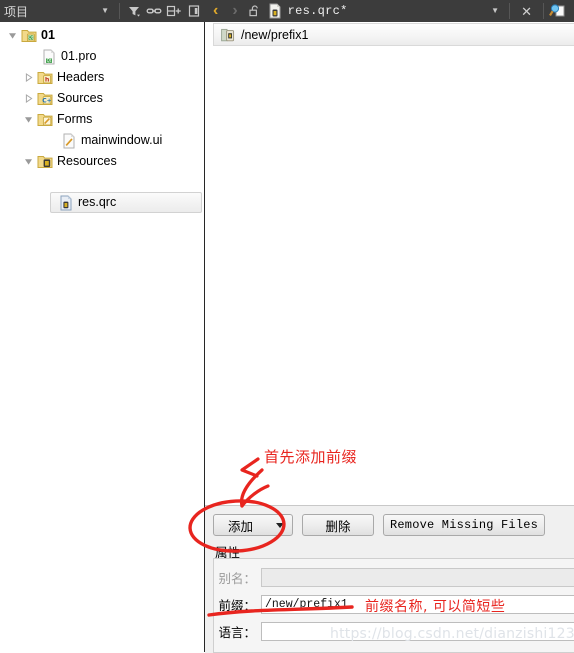 Image resolution: width=574 pixels, height=653 pixels. What do you see at coordinates (389, 11) in the screenshot?
I see `toolbar-right-section: ‹ › res.qrc* ▼ ✕` at bounding box center [389, 11].